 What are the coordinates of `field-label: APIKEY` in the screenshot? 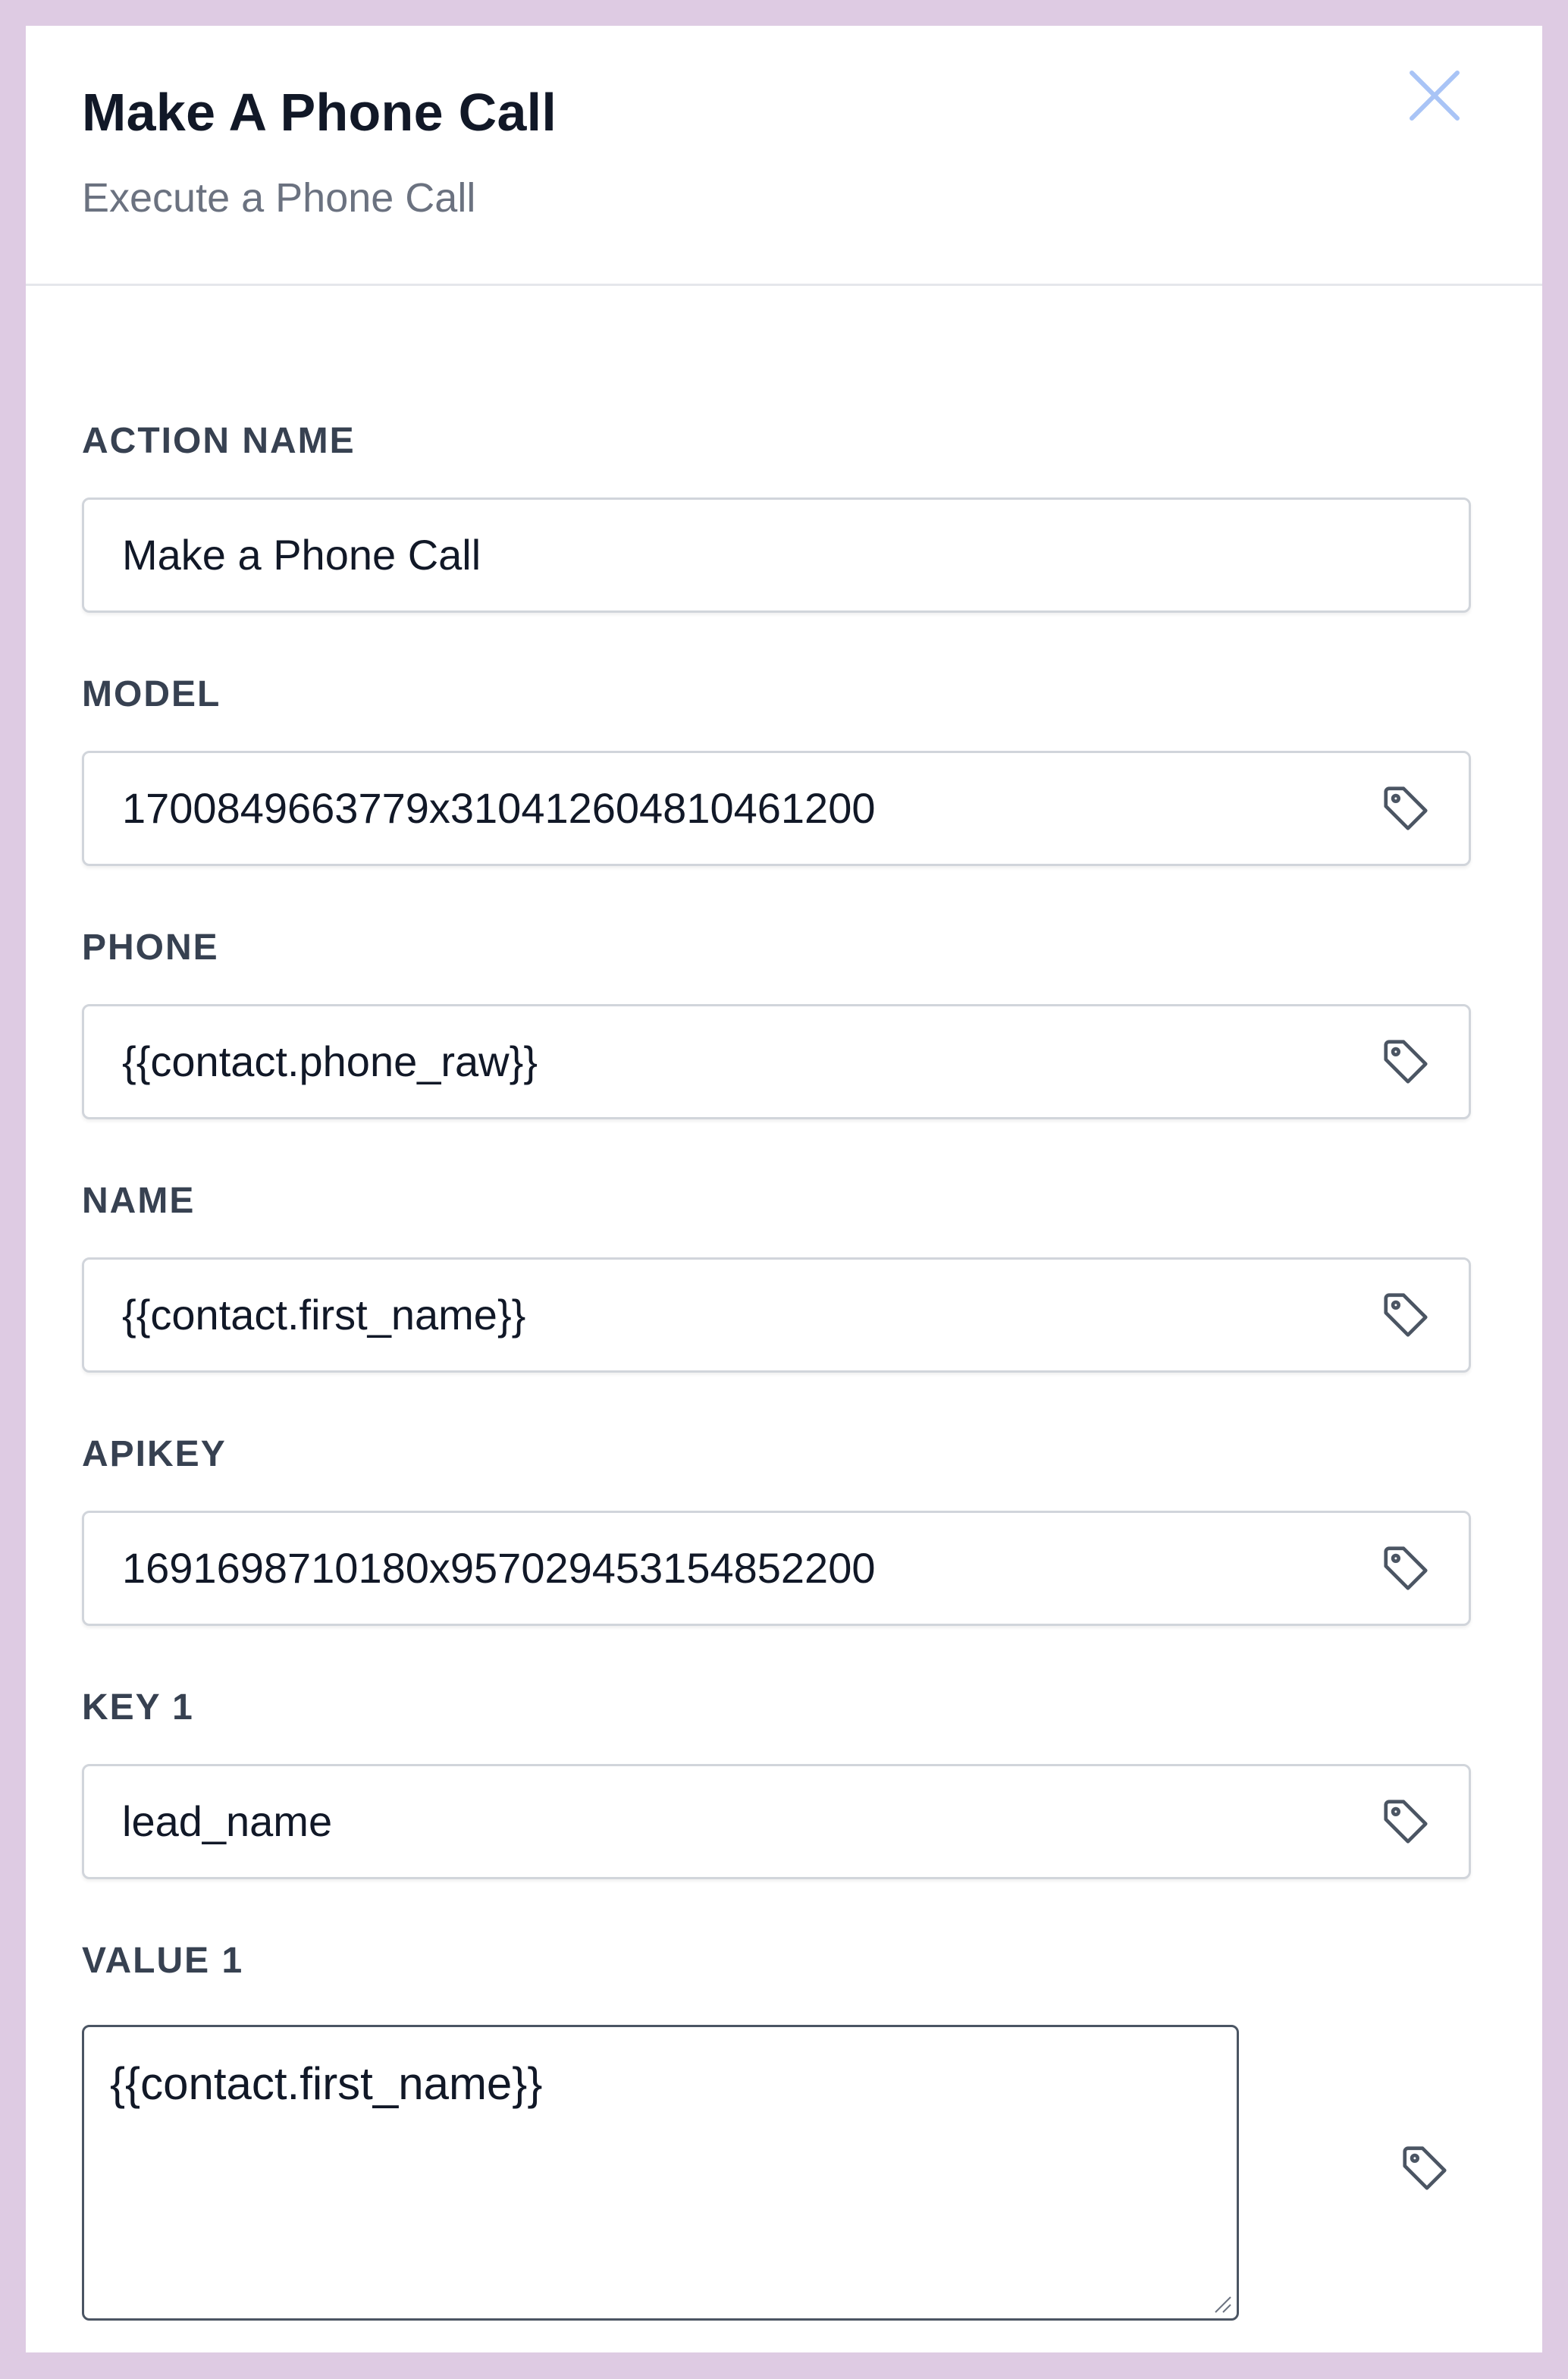 It's located at (155, 1454).